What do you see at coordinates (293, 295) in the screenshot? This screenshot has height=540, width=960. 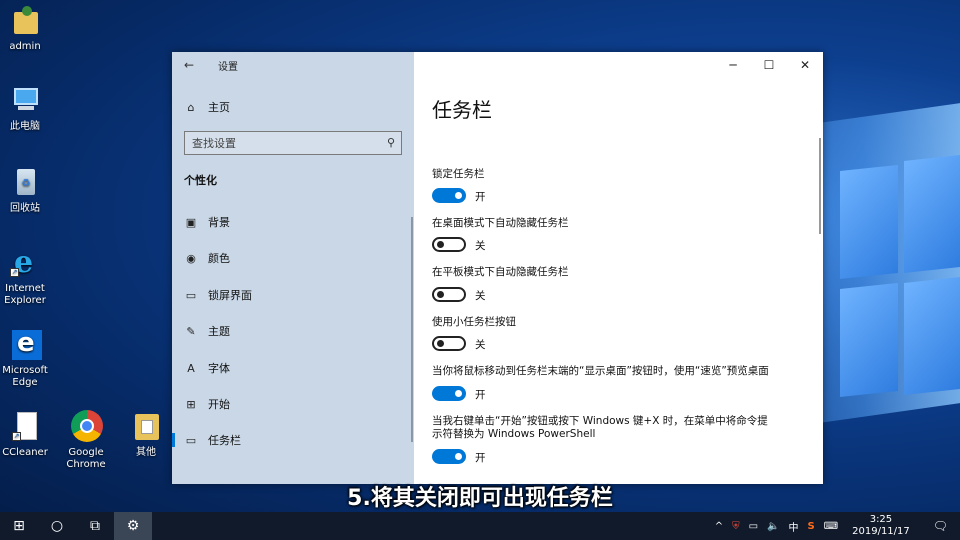 I see `sidebar-item-lock-screen: ▭ 锁屏界面` at bounding box center [293, 295].